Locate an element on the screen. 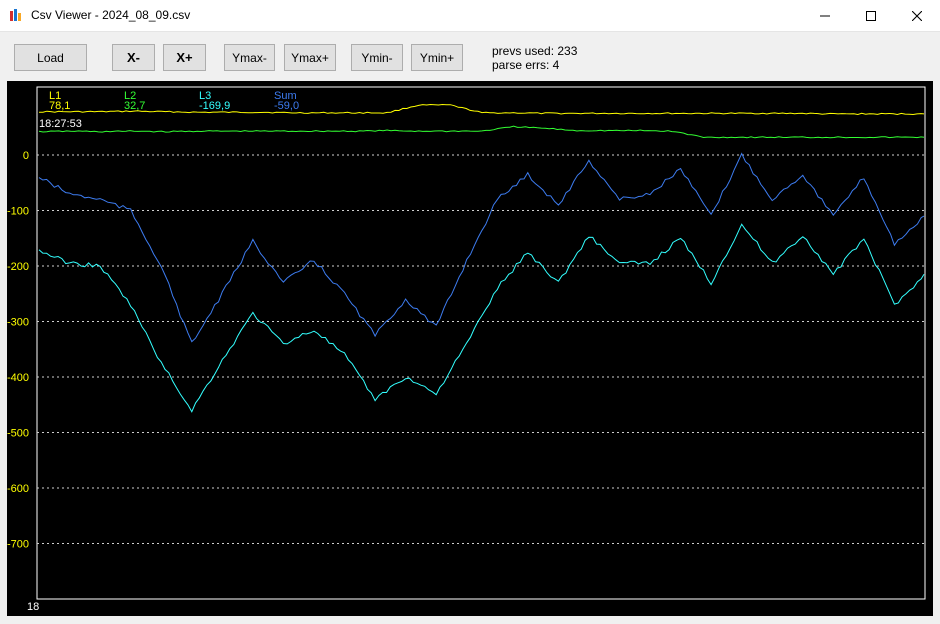 The width and height of the screenshot is (940, 624). x-plus-button: X+ is located at coordinates (184, 57).